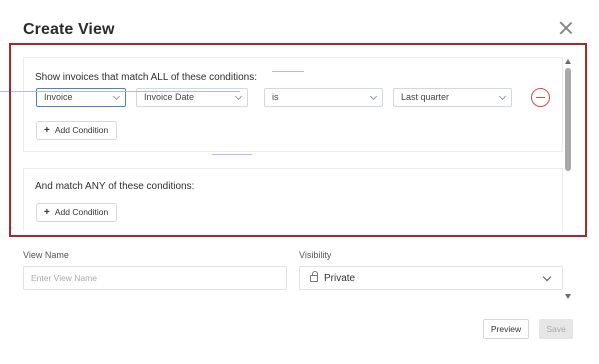 Image resolution: width=599 pixels, height=364 pixels. What do you see at coordinates (506, 329) in the screenshot?
I see `preview-button: Preview` at bounding box center [506, 329].